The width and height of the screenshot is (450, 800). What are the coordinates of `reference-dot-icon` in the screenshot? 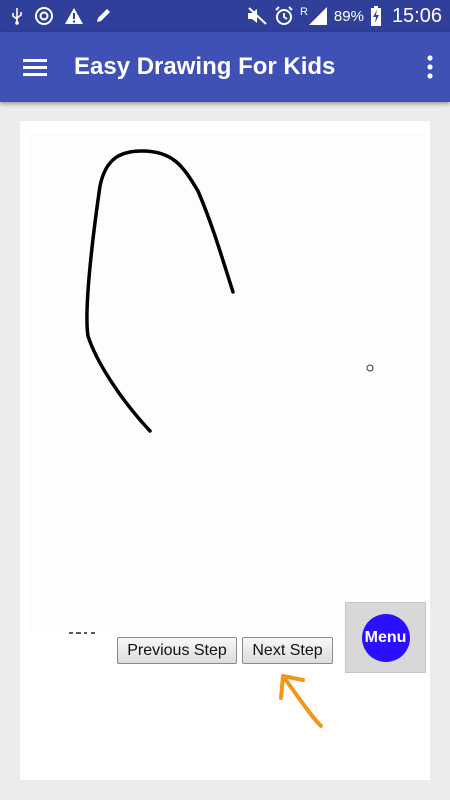 It's located at (370, 368).